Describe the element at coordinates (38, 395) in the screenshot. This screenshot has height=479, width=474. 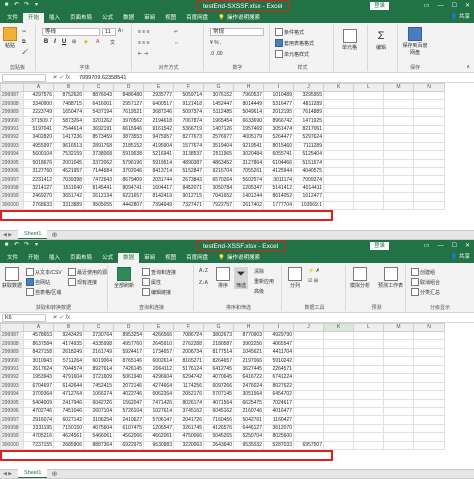
I see `data-cell: 3709364` at that location.